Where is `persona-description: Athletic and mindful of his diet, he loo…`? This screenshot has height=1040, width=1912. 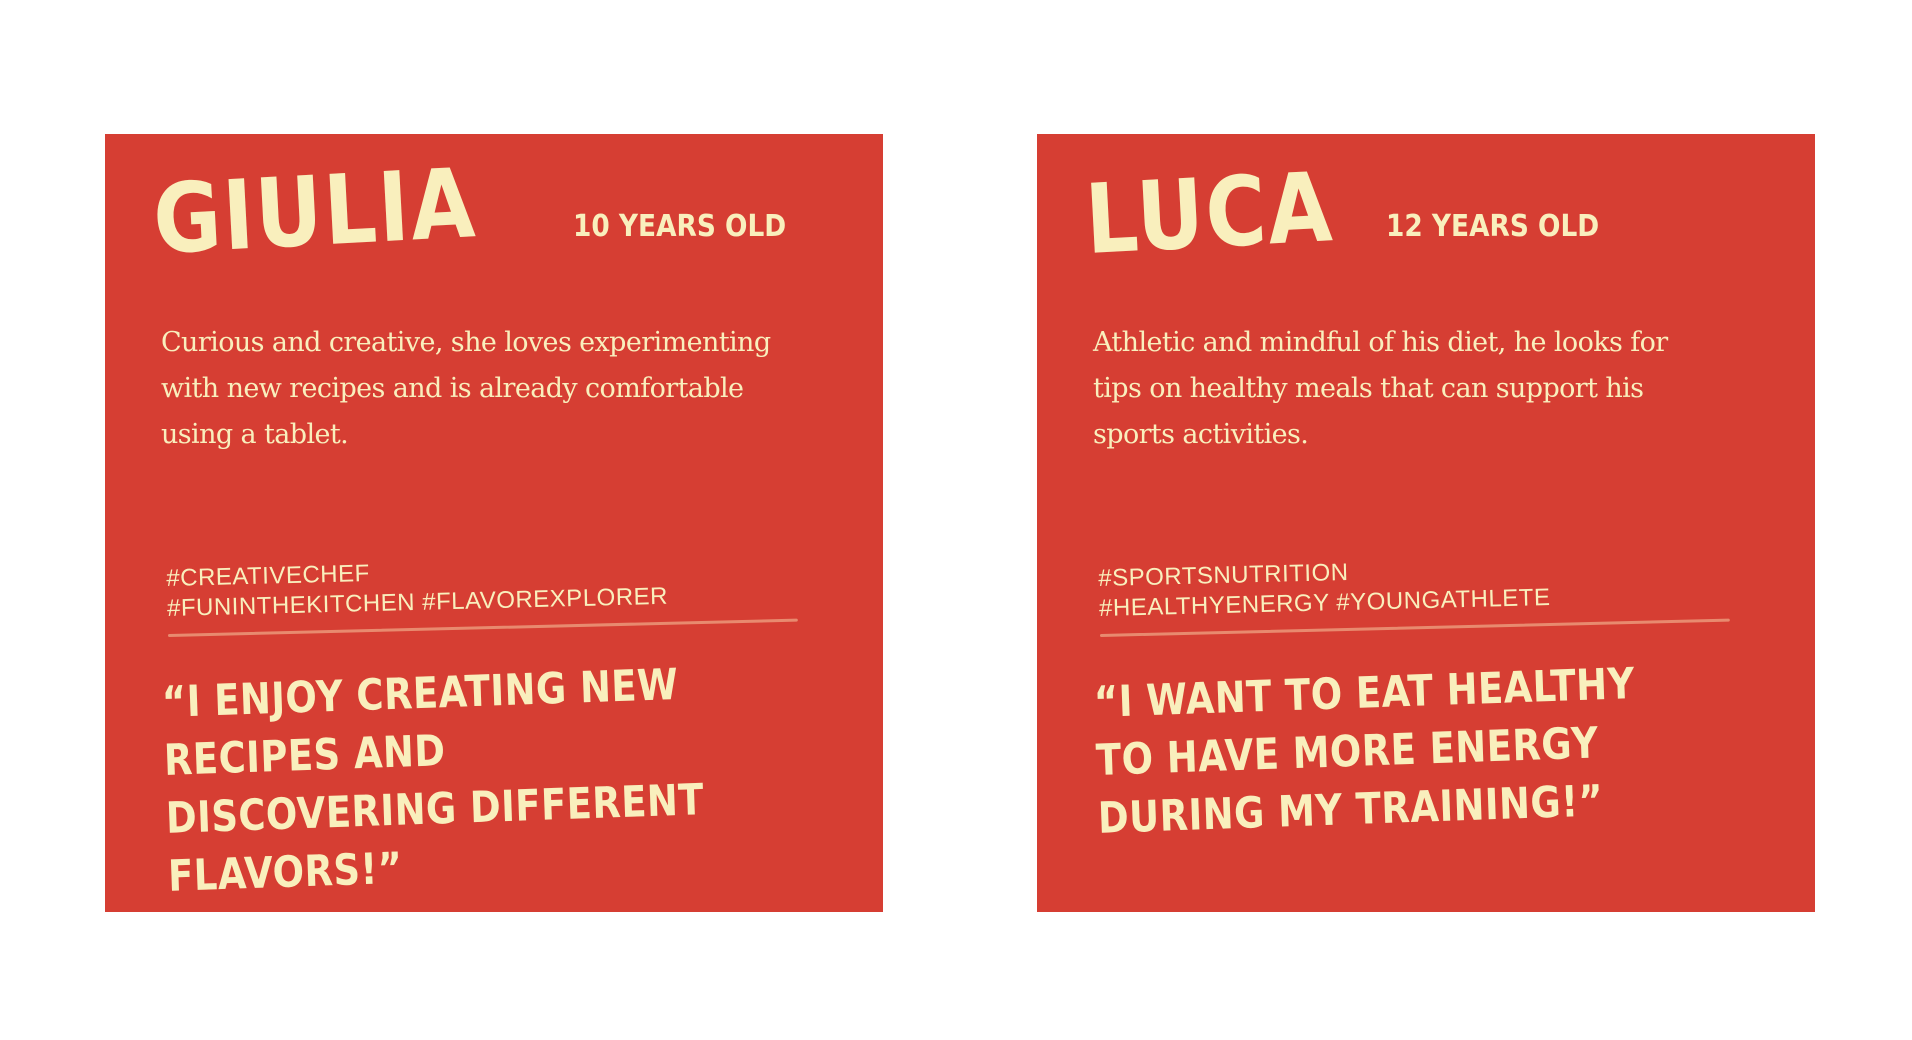 persona-description: Athletic and mindful of his diet, he loo… is located at coordinates (1380, 388).